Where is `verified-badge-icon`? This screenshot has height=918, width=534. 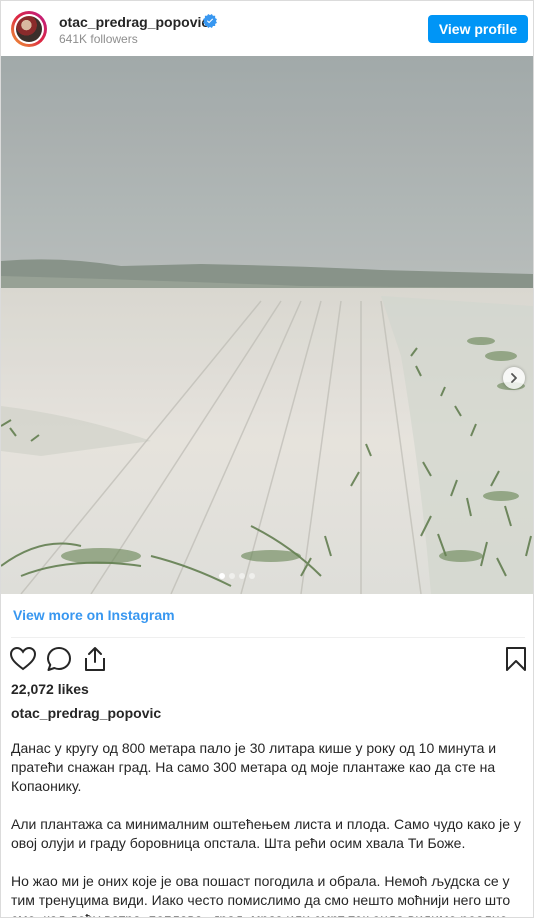
verified-badge-icon is located at coordinates (210, 21).